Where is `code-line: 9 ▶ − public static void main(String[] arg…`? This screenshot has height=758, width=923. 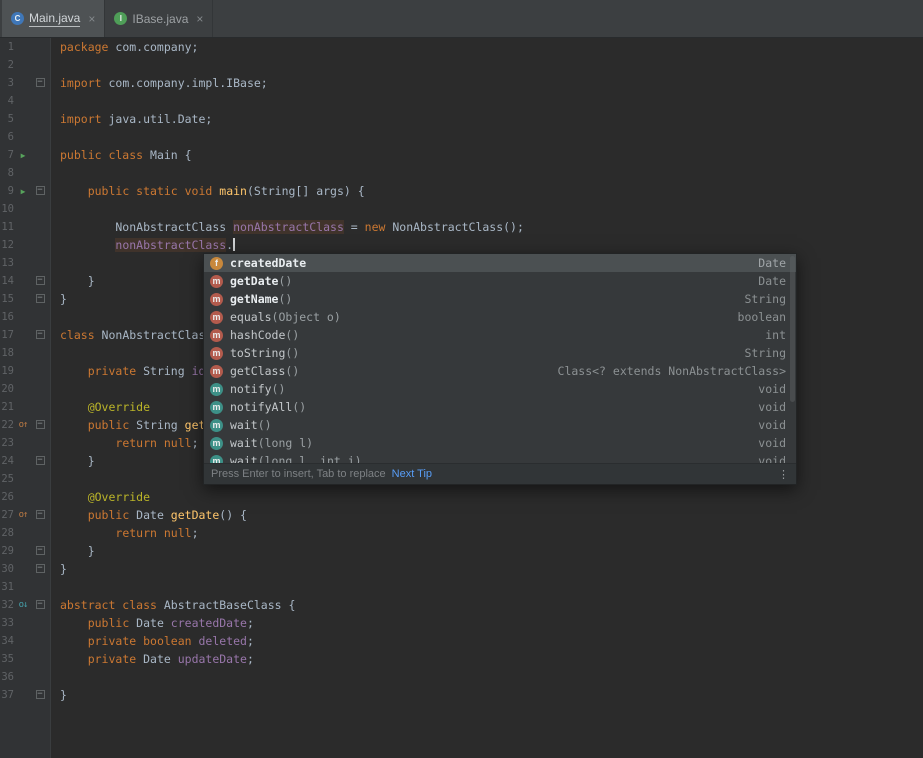
code-line: 9 ▶ − public static void main(String[] arg… is located at coordinates (461, 191).